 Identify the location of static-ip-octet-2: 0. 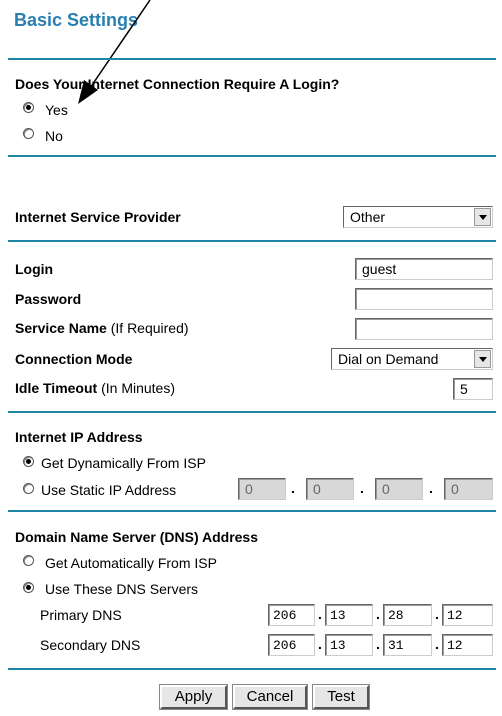
(330, 489).